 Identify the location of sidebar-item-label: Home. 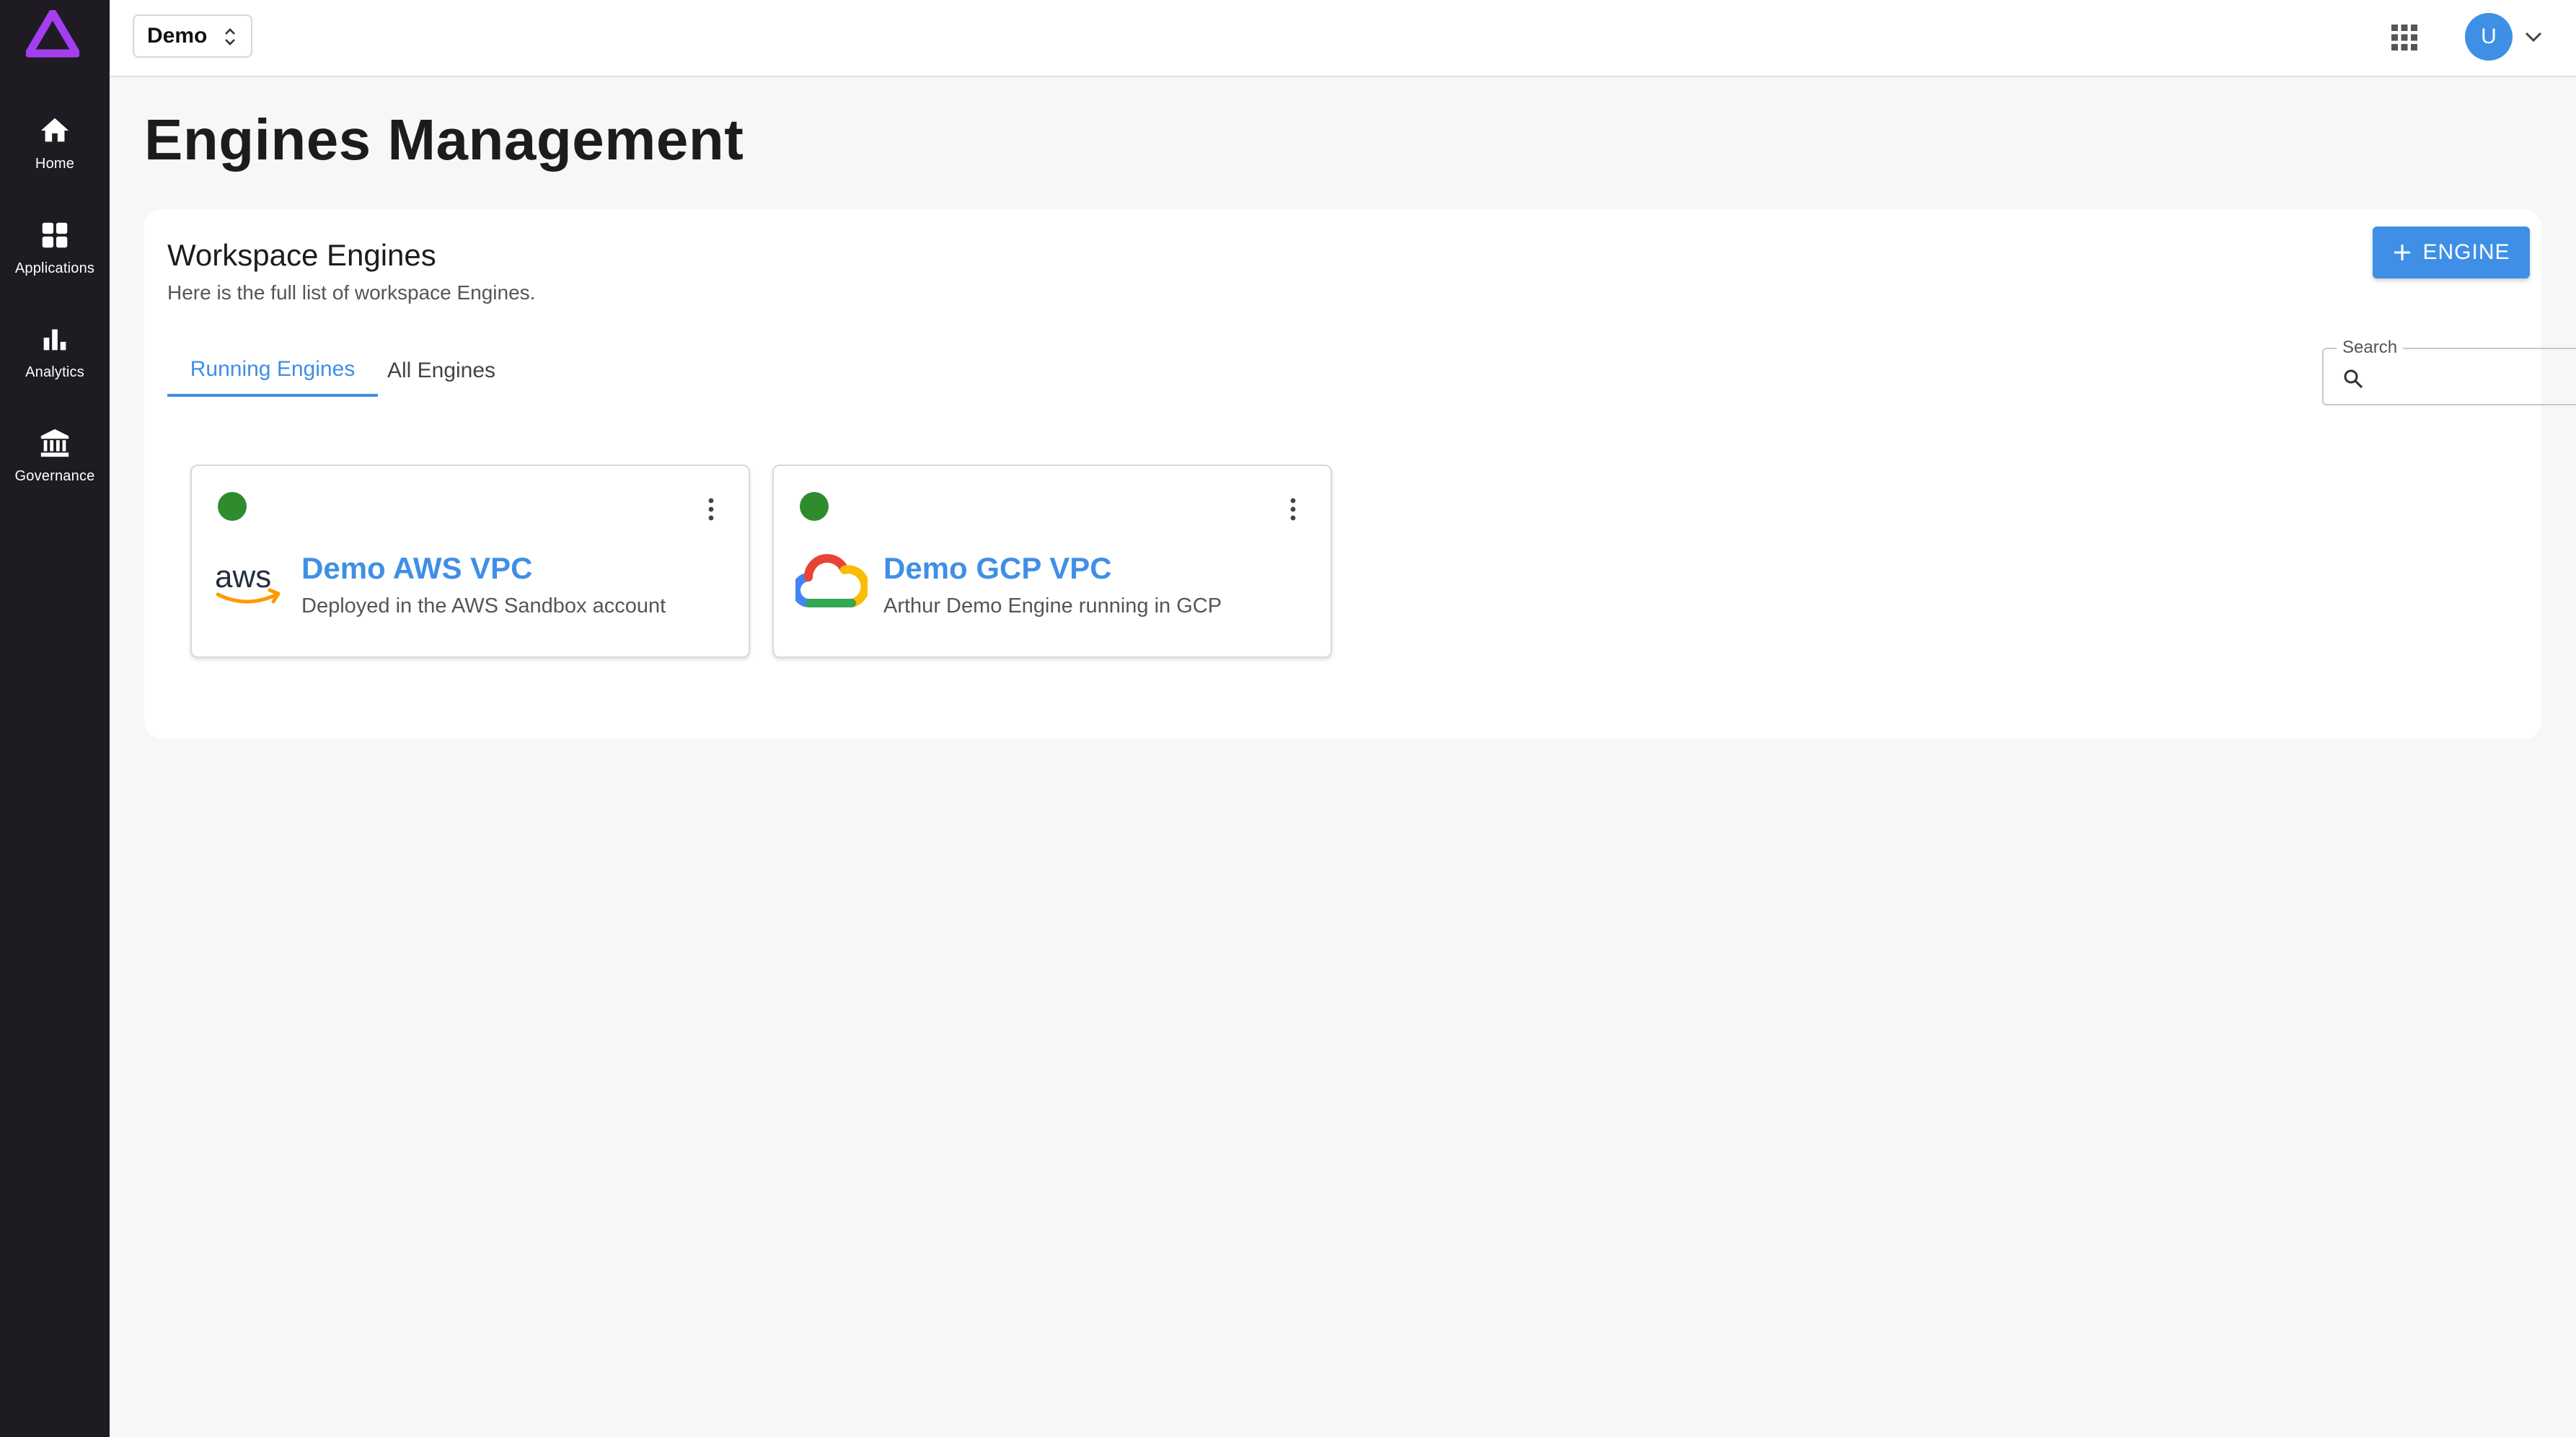
(55, 164).